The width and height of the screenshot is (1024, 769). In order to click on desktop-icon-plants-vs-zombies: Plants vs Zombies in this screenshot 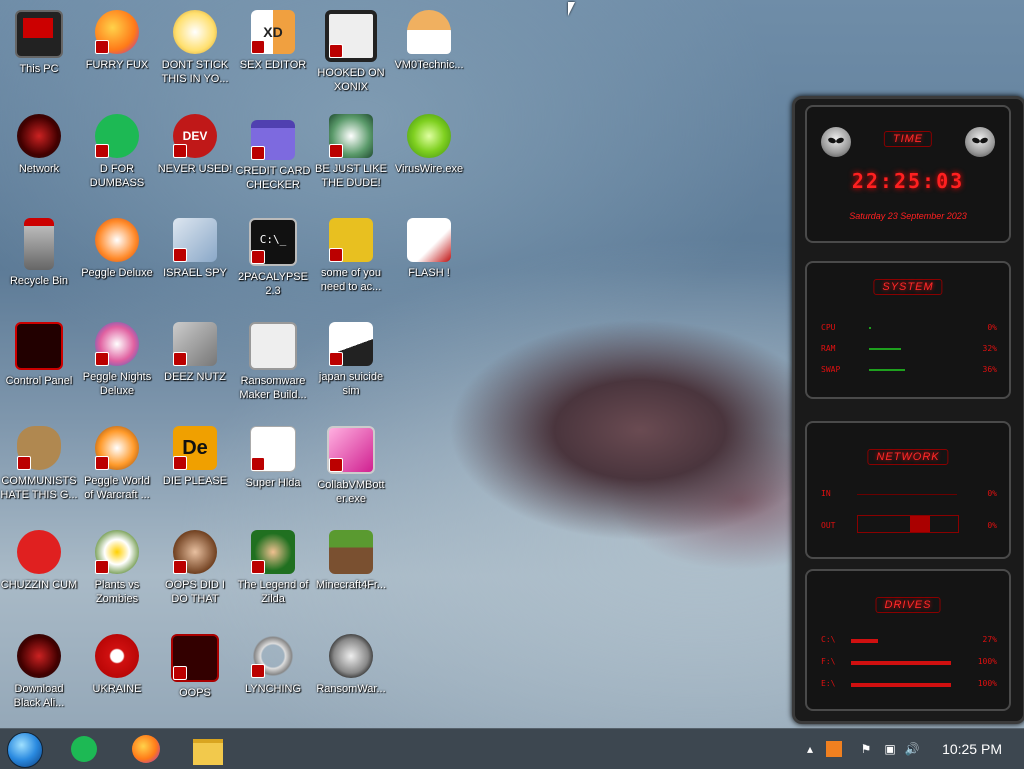, I will do `click(117, 572)`.